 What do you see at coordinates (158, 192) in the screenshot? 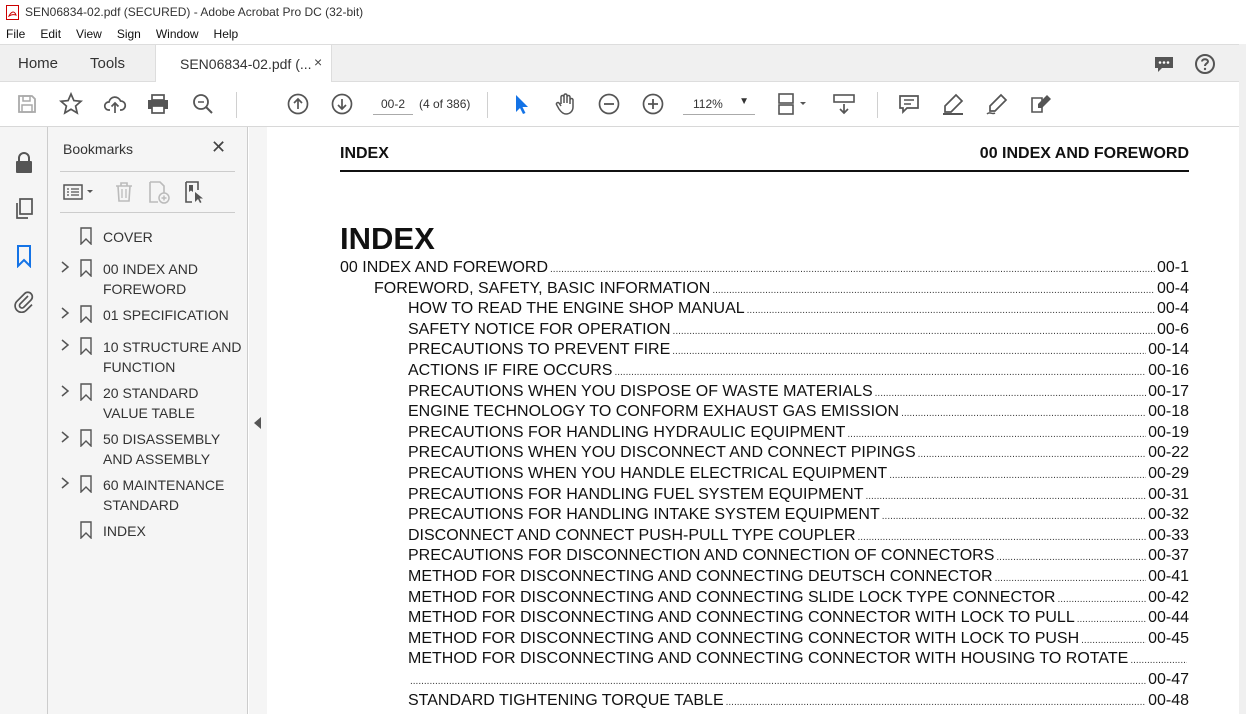
I see `new-bookmark-icon` at bounding box center [158, 192].